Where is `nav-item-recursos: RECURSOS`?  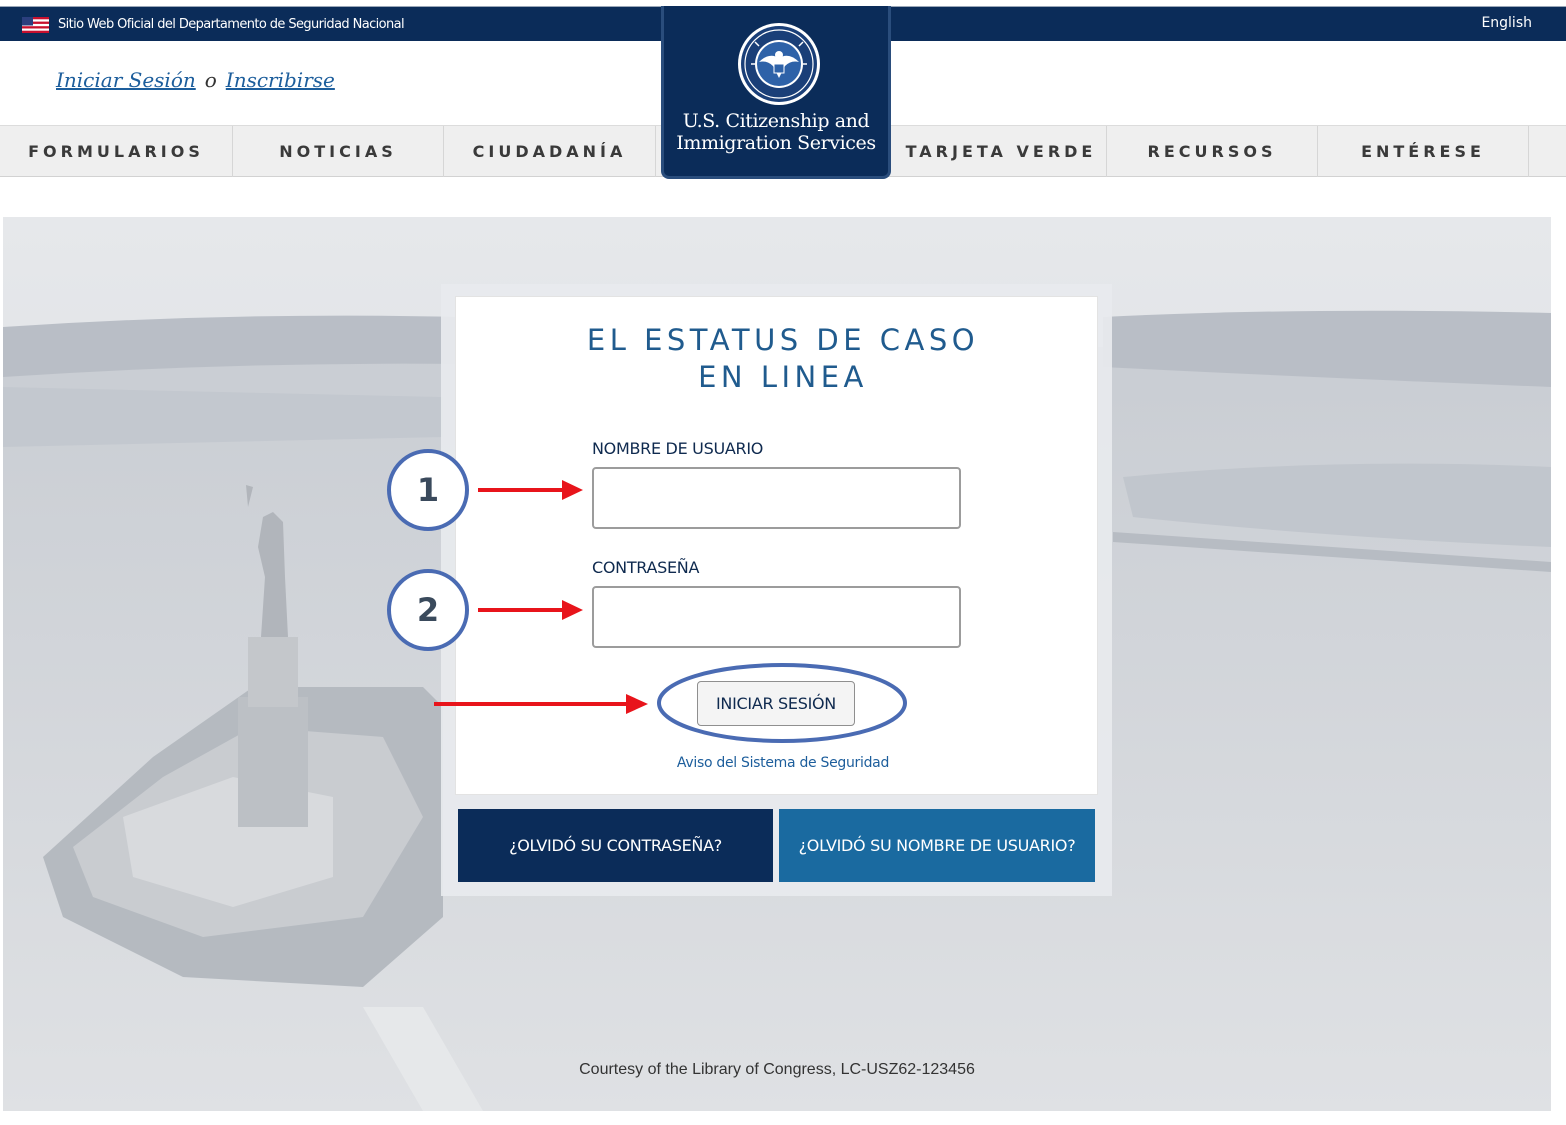 nav-item-recursos: RECURSOS is located at coordinates (1212, 151).